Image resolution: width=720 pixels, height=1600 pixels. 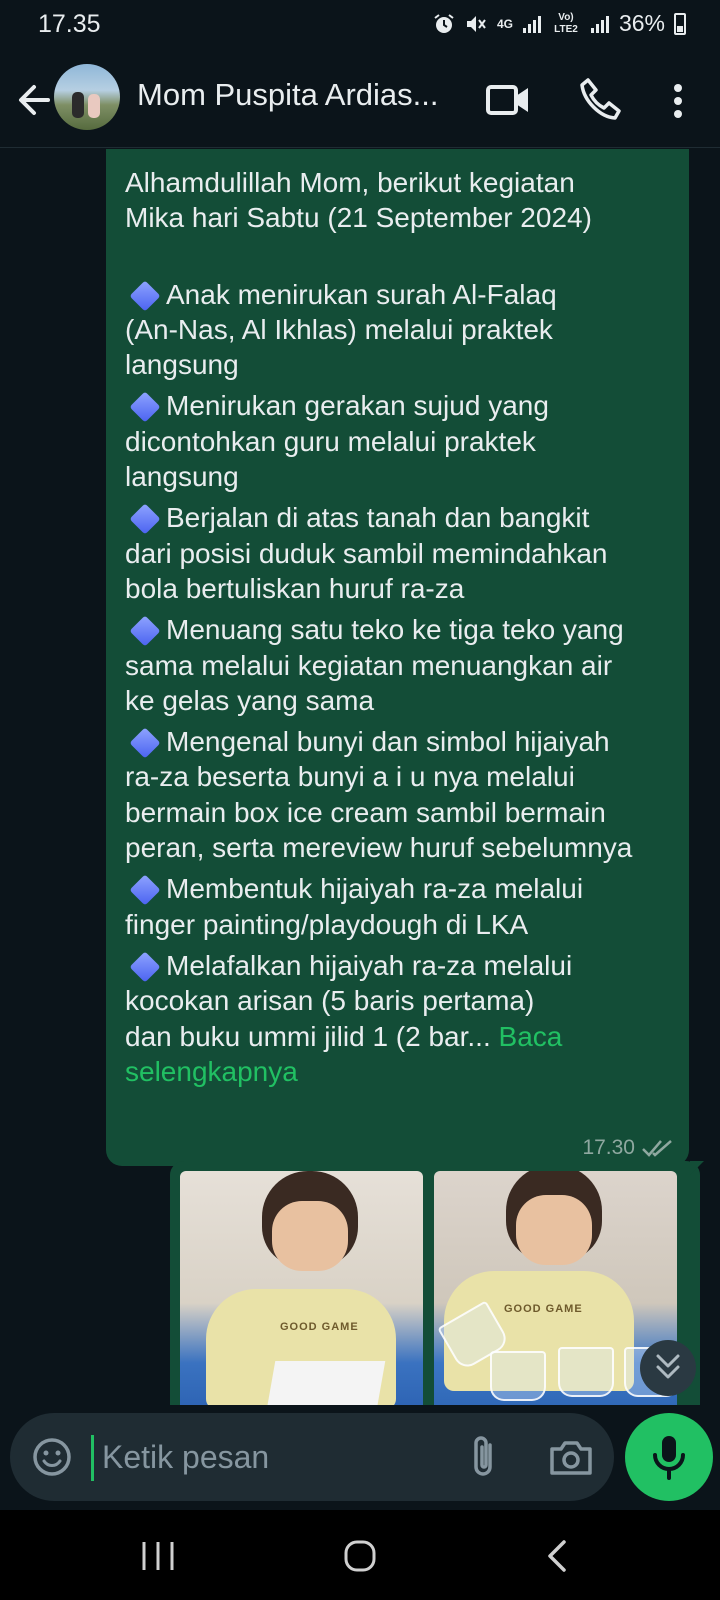 I want to click on bullet-line: Menirukan gerakan sujud yang, so click(x=400, y=406).